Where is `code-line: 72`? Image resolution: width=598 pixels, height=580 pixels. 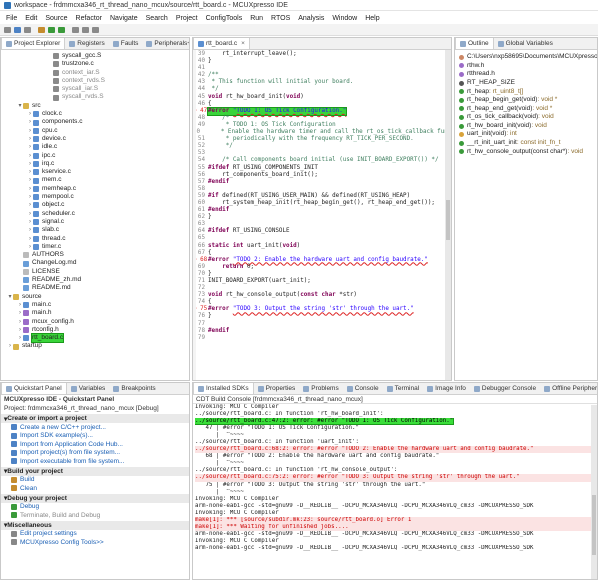
code-line: 72 is located at coordinates (322, 288).